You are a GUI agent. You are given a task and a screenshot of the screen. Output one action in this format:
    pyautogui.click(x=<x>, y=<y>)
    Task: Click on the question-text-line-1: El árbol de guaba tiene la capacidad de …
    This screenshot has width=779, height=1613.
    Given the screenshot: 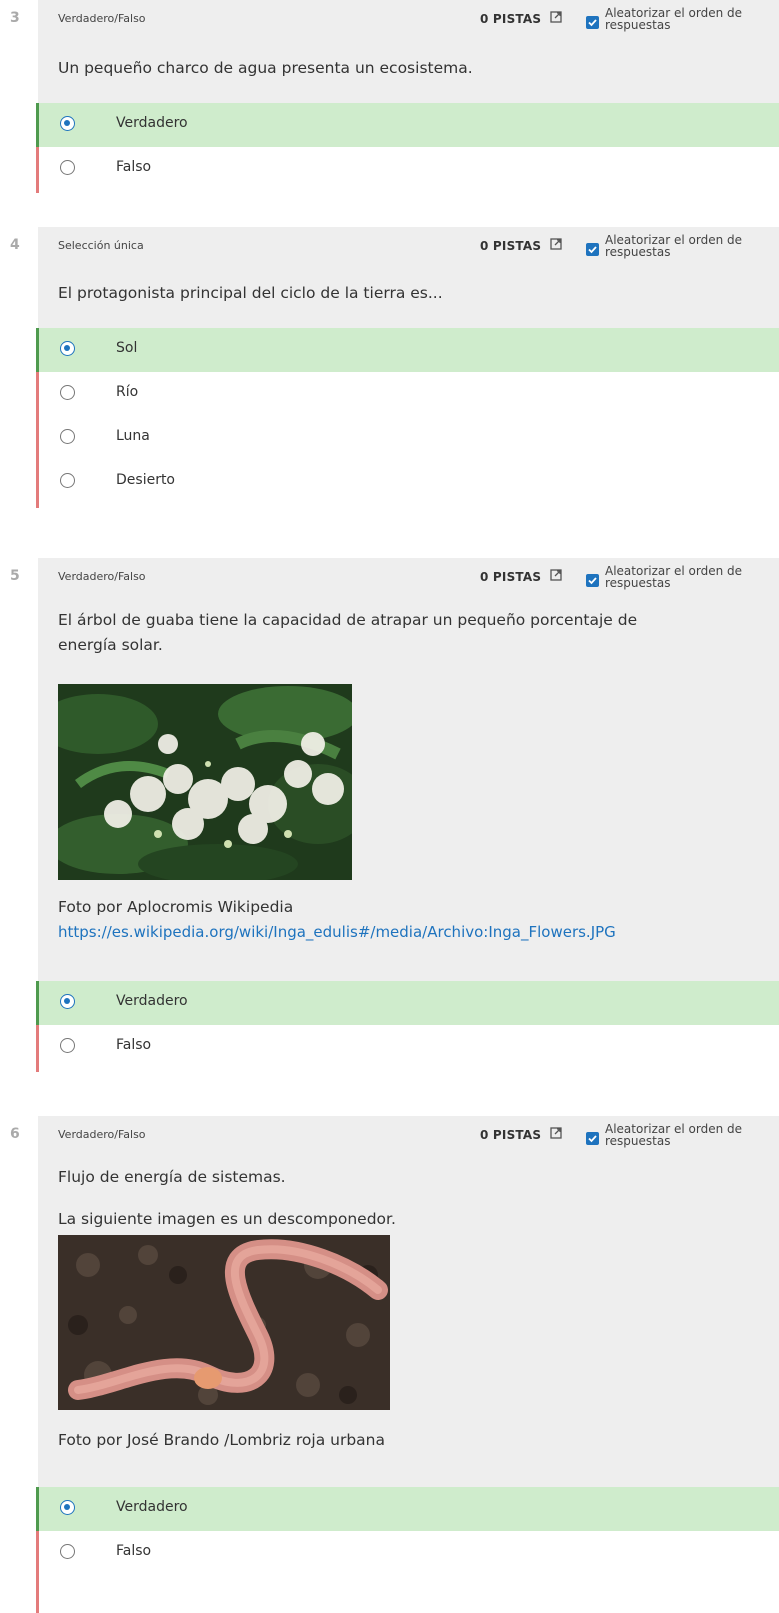 What is the action you would take?
    pyautogui.click(x=348, y=620)
    